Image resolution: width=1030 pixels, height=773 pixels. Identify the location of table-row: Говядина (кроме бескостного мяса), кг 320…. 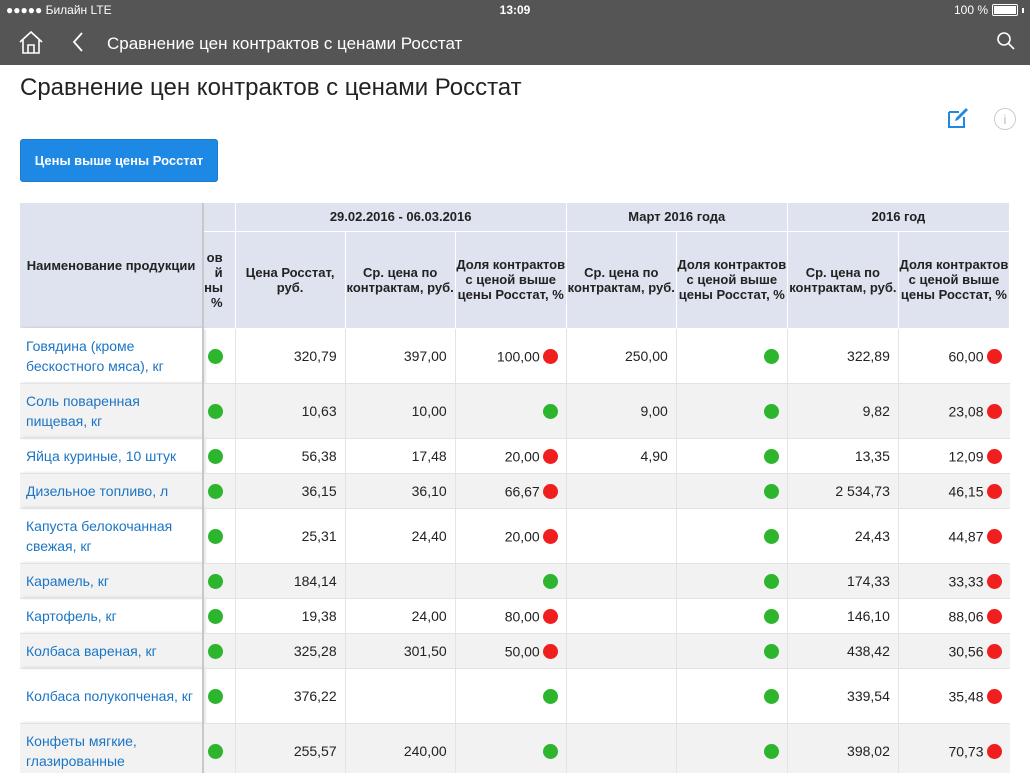
(515, 356).